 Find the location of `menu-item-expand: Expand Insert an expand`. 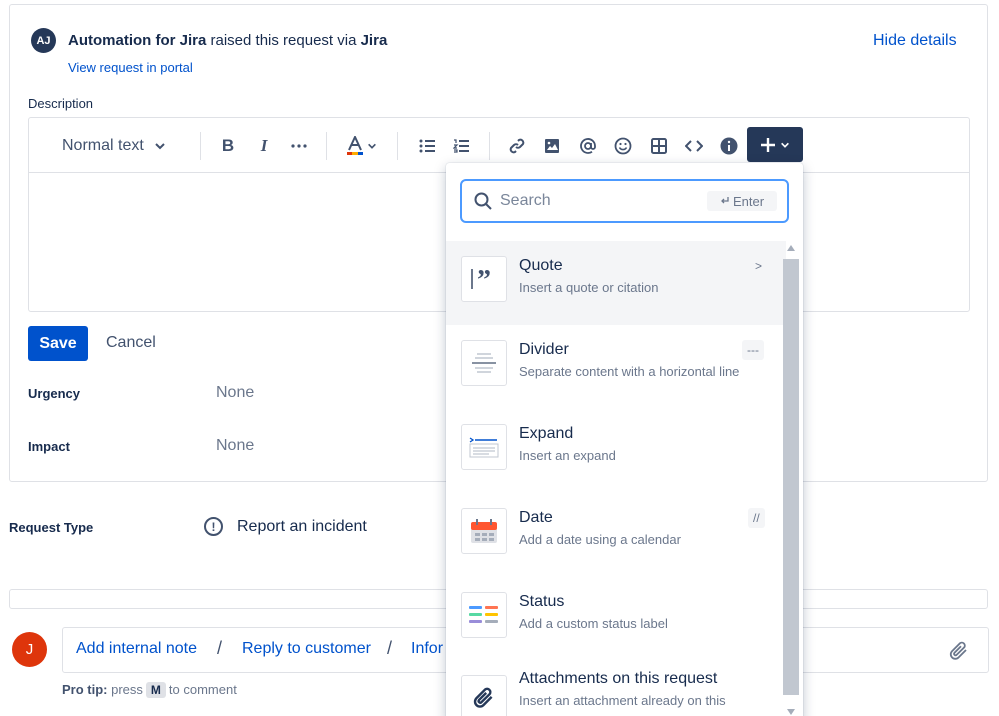

menu-item-expand: Expand Insert an expand is located at coordinates (616, 451).